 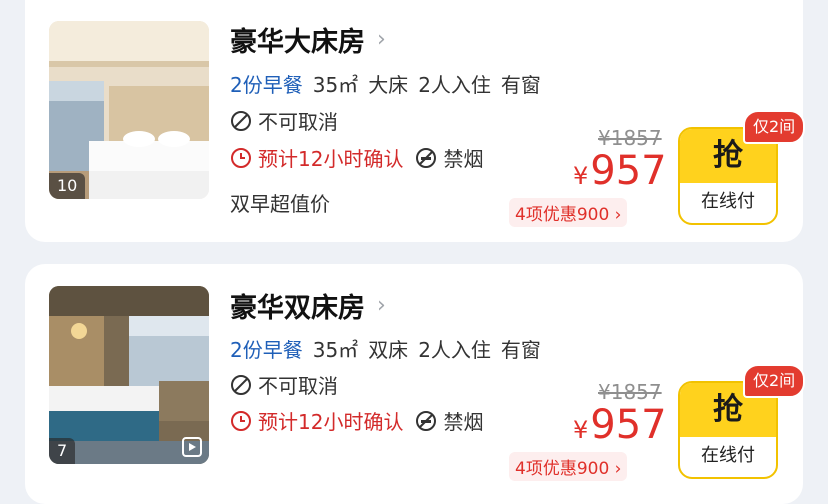 I want to click on bed-type: 双床, so click(x=388, y=350).